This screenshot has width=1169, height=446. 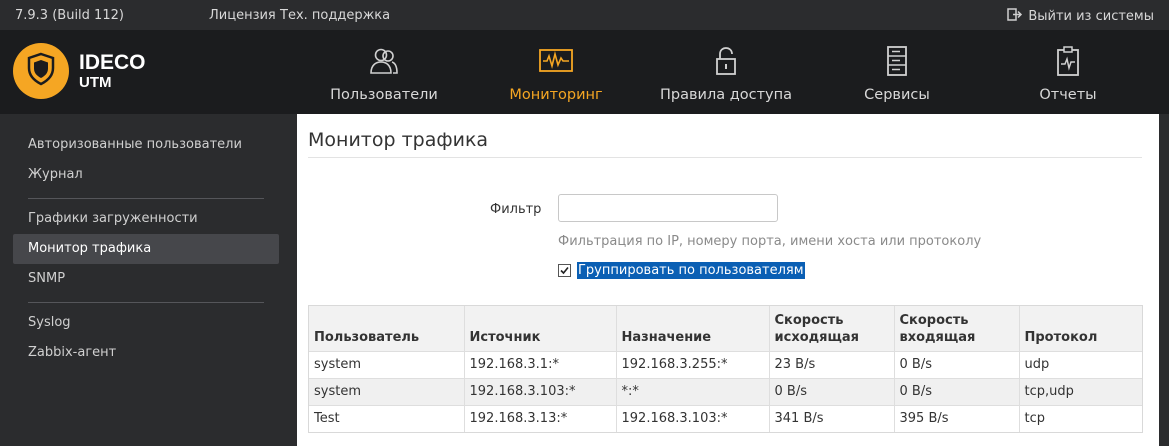 I want to click on sidebar-item-journal: Журнал, so click(x=146, y=175).